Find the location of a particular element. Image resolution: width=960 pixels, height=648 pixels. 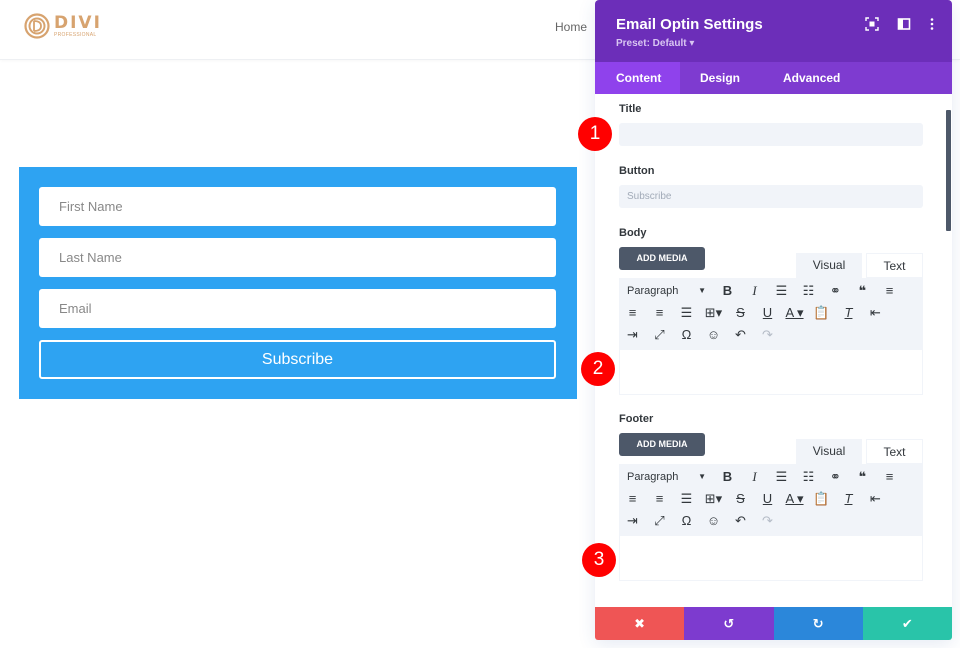

body-label: Body is located at coordinates (633, 233).